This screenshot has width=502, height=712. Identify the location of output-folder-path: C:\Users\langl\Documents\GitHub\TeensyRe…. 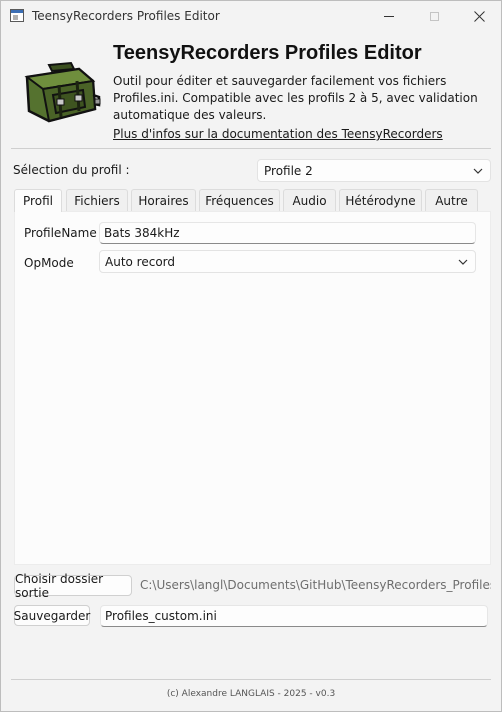
(315, 585).